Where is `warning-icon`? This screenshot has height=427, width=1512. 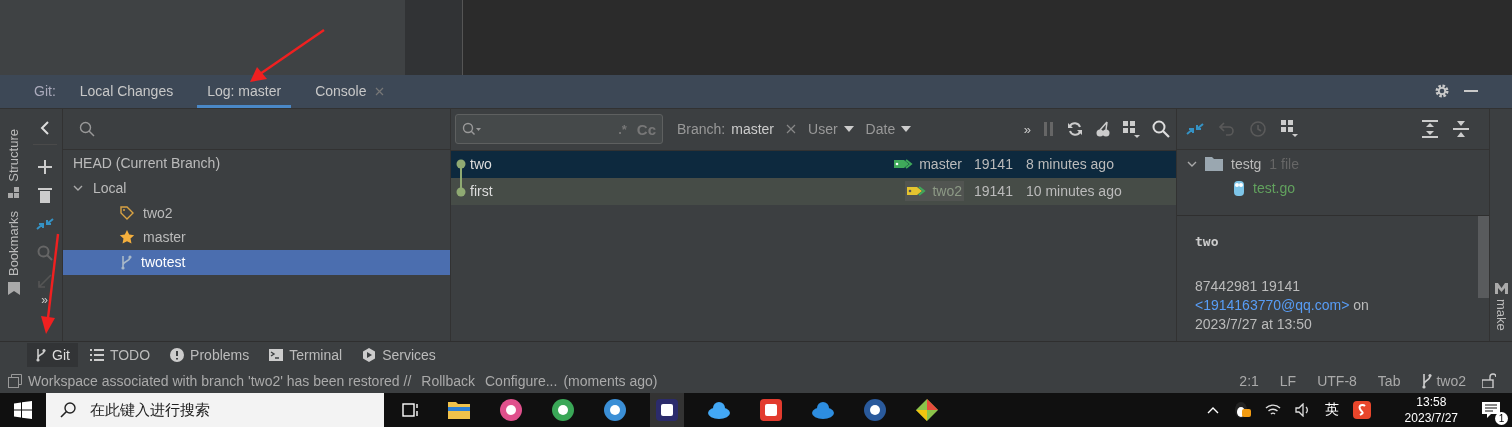
warning-icon is located at coordinates (177, 355).